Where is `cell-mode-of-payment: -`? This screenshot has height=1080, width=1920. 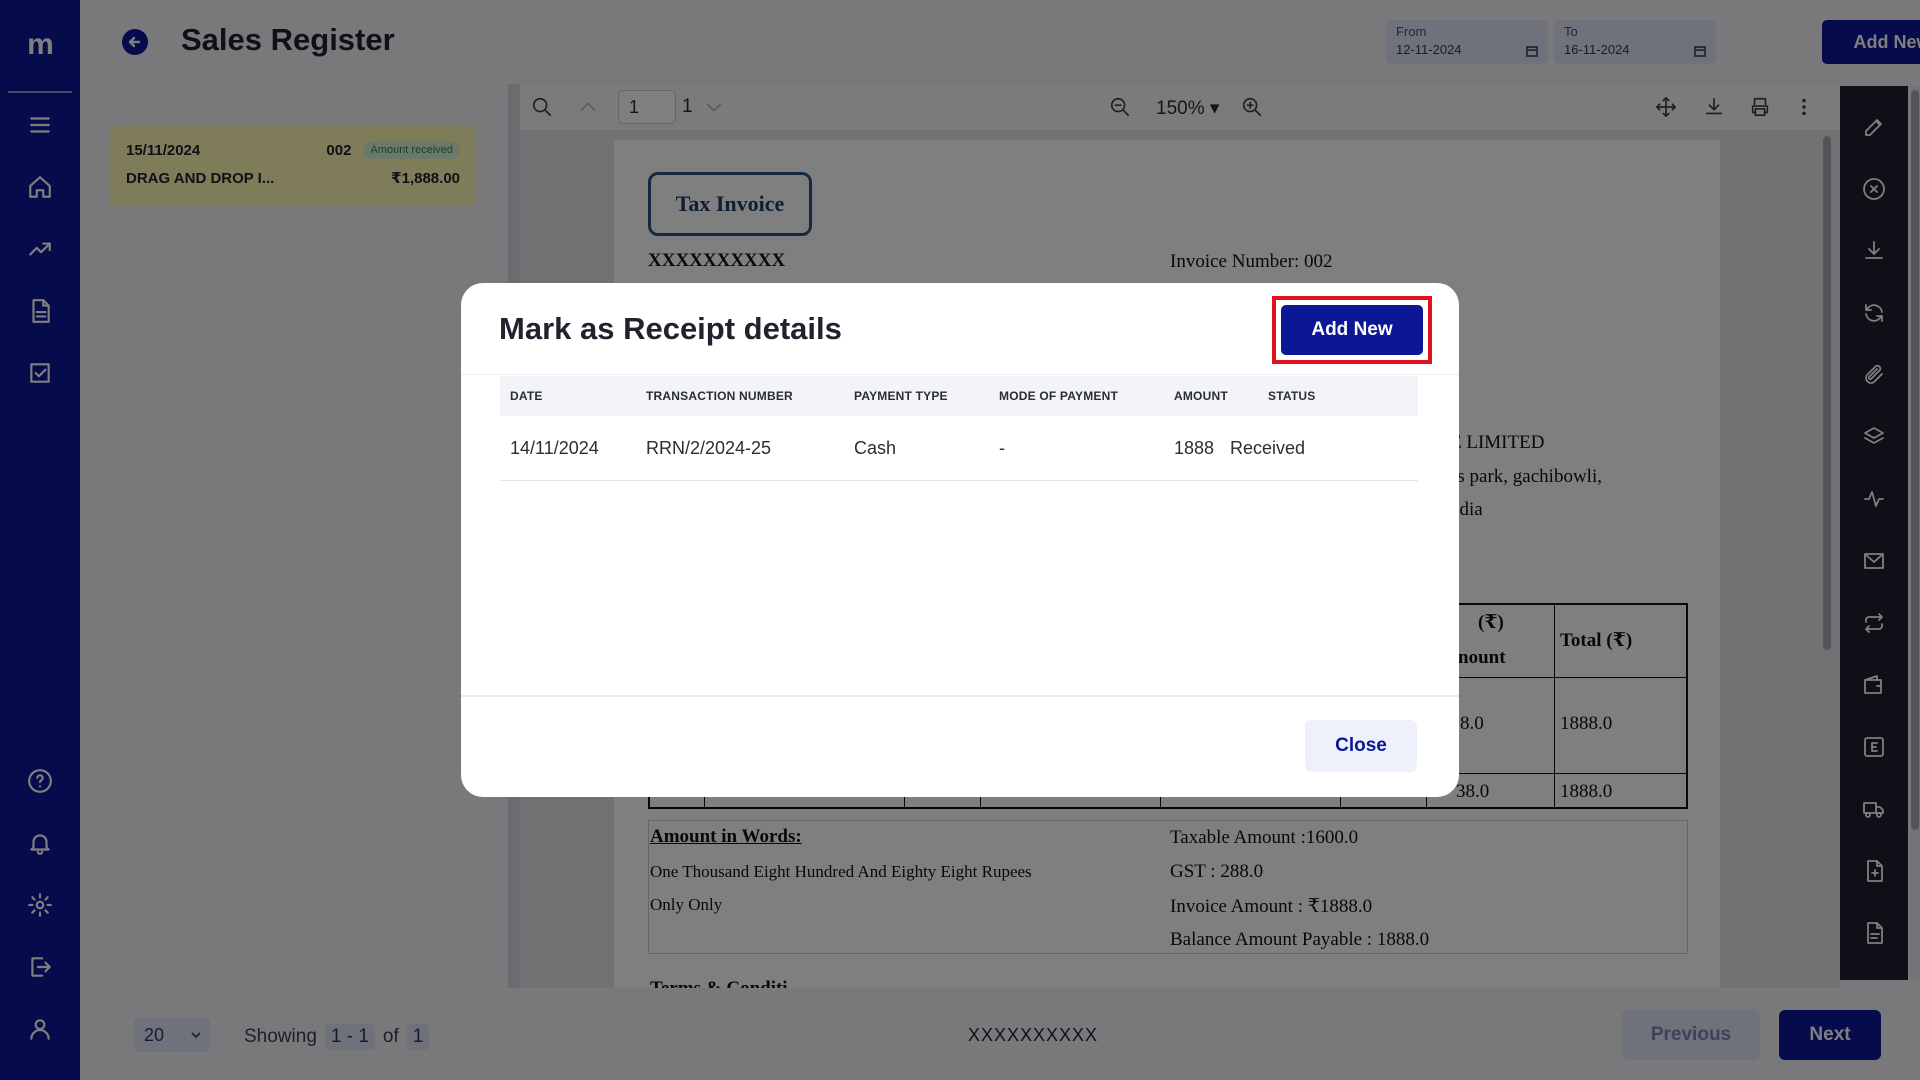 cell-mode-of-payment: - is located at coordinates (1002, 447).